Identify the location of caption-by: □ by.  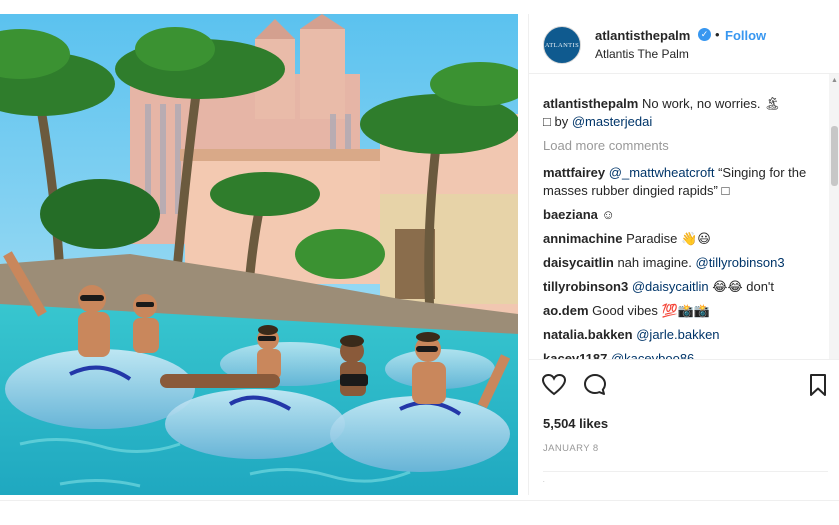
(557, 121).